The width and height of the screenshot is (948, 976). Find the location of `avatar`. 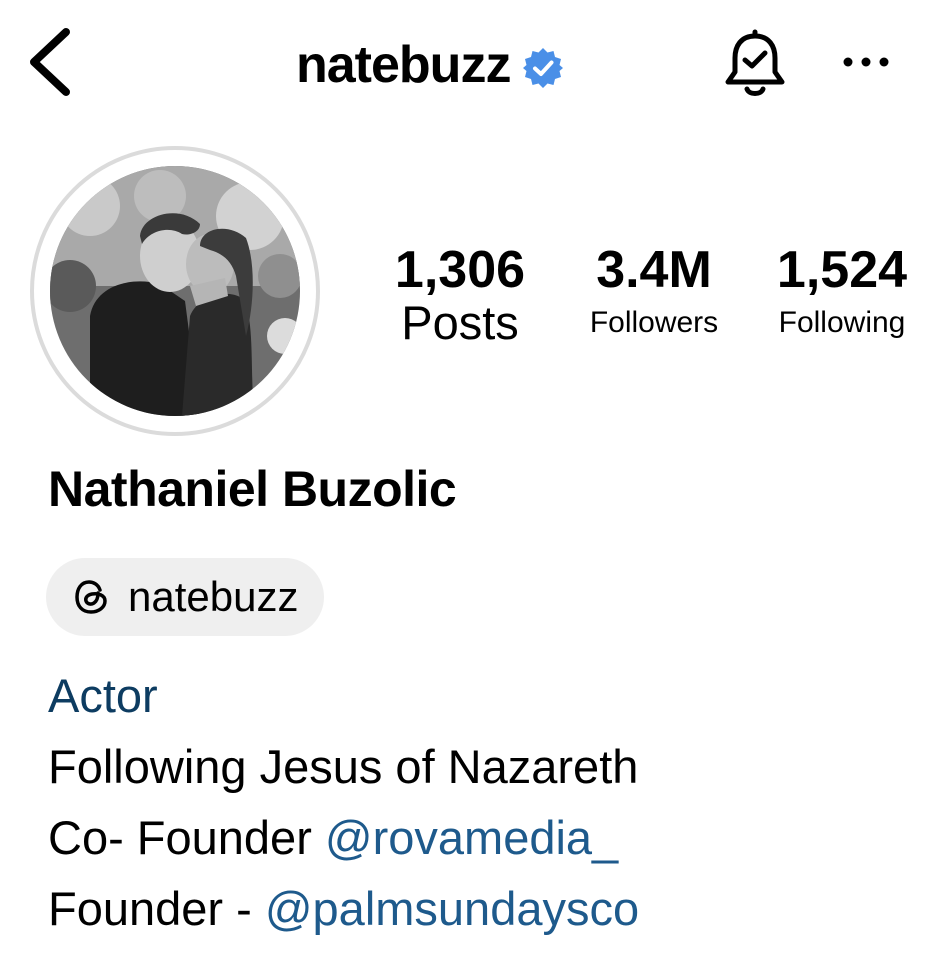

avatar is located at coordinates (175, 291).